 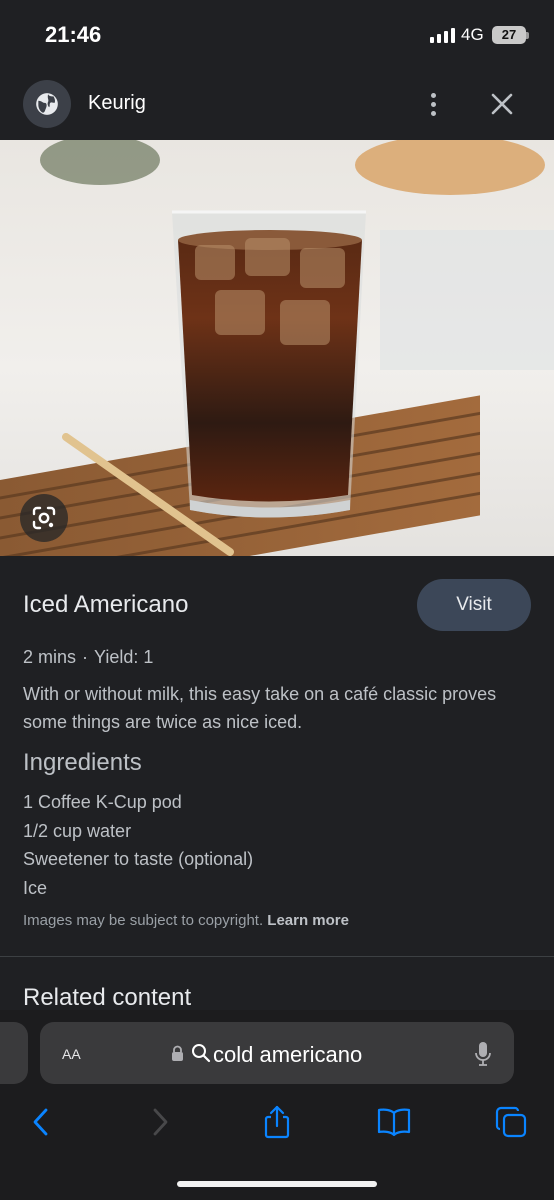 I want to click on divider, so click(x=277, y=956).